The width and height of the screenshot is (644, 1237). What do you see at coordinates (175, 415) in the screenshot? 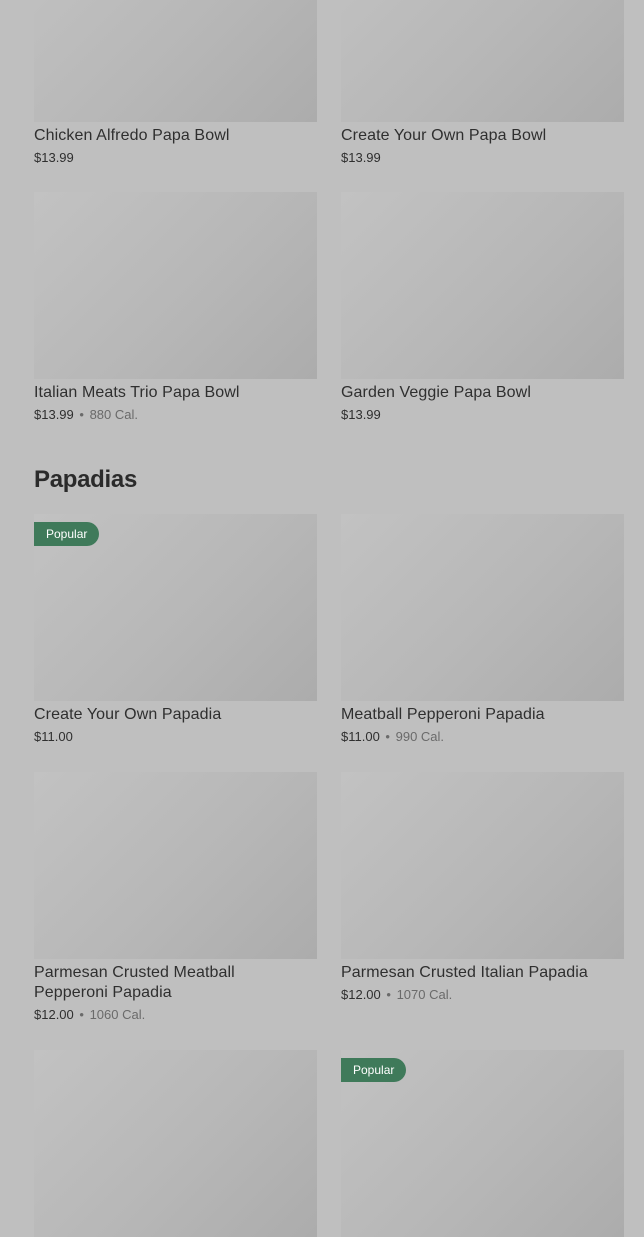
I see `item-meta: $13.99 • 880 Cal.` at bounding box center [175, 415].